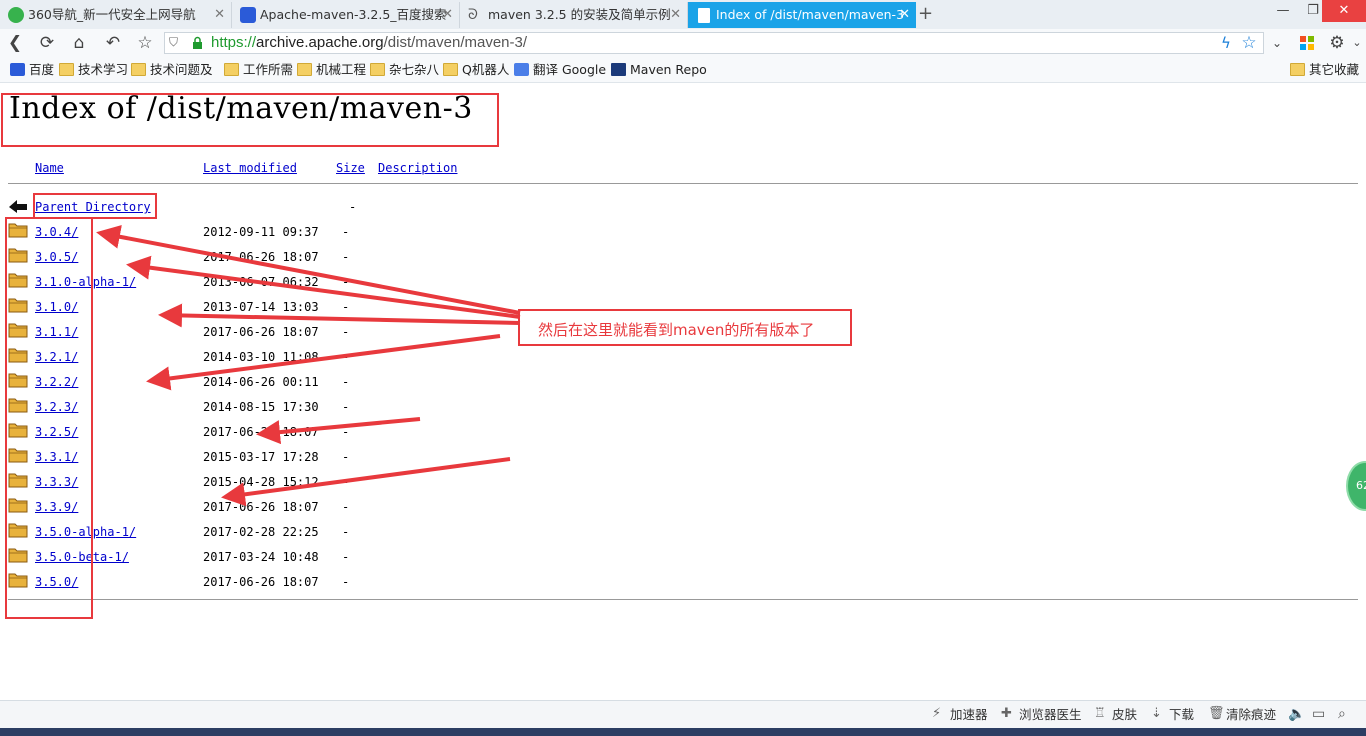 The width and height of the screenshot is (1366, 736). I want to click on minimize-button: —, so click(1283, 11).